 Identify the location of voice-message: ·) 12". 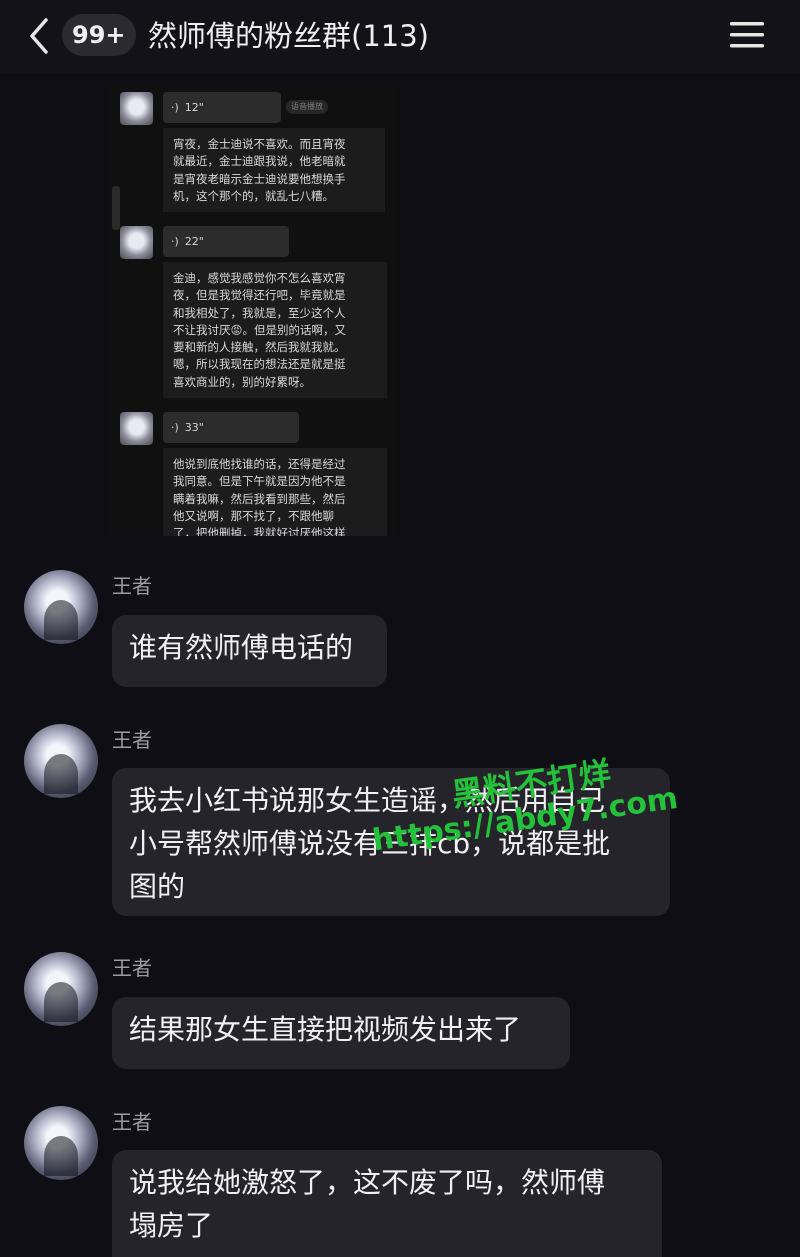
(222, 107).